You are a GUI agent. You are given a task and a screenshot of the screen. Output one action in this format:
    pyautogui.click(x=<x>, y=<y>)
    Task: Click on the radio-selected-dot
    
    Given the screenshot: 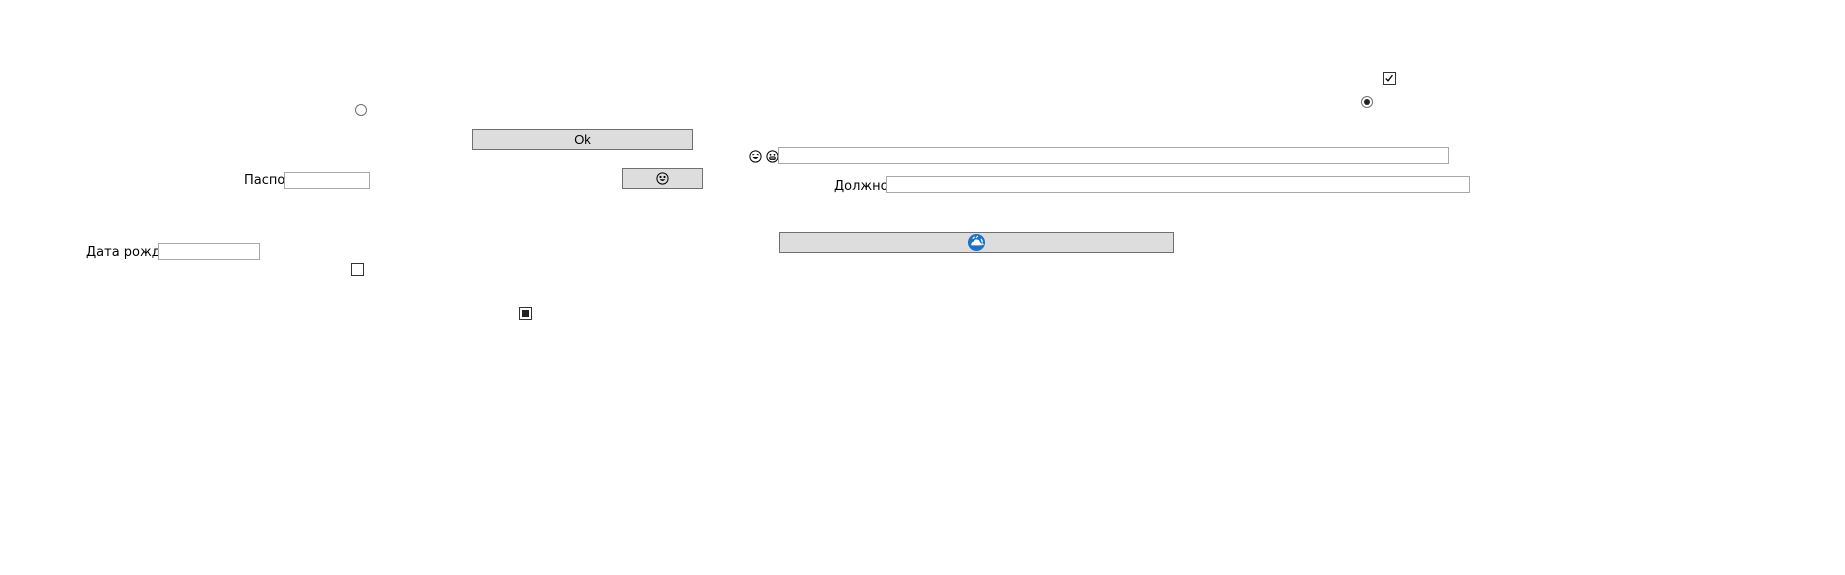 What is the action you would take?
    pyautogui.click(x=1367, y=102)
    